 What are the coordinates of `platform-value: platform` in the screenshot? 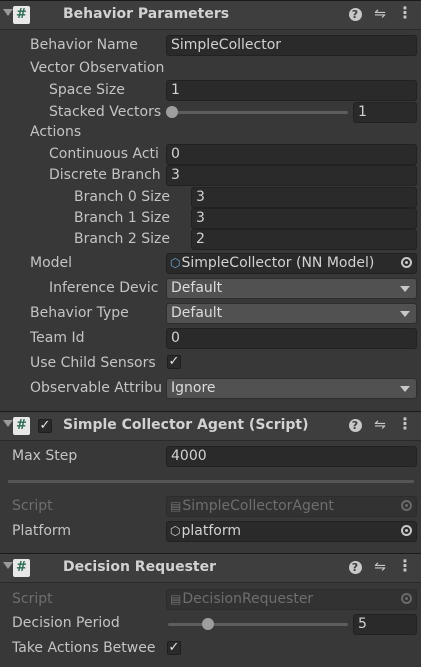 It's located at (211, 531).